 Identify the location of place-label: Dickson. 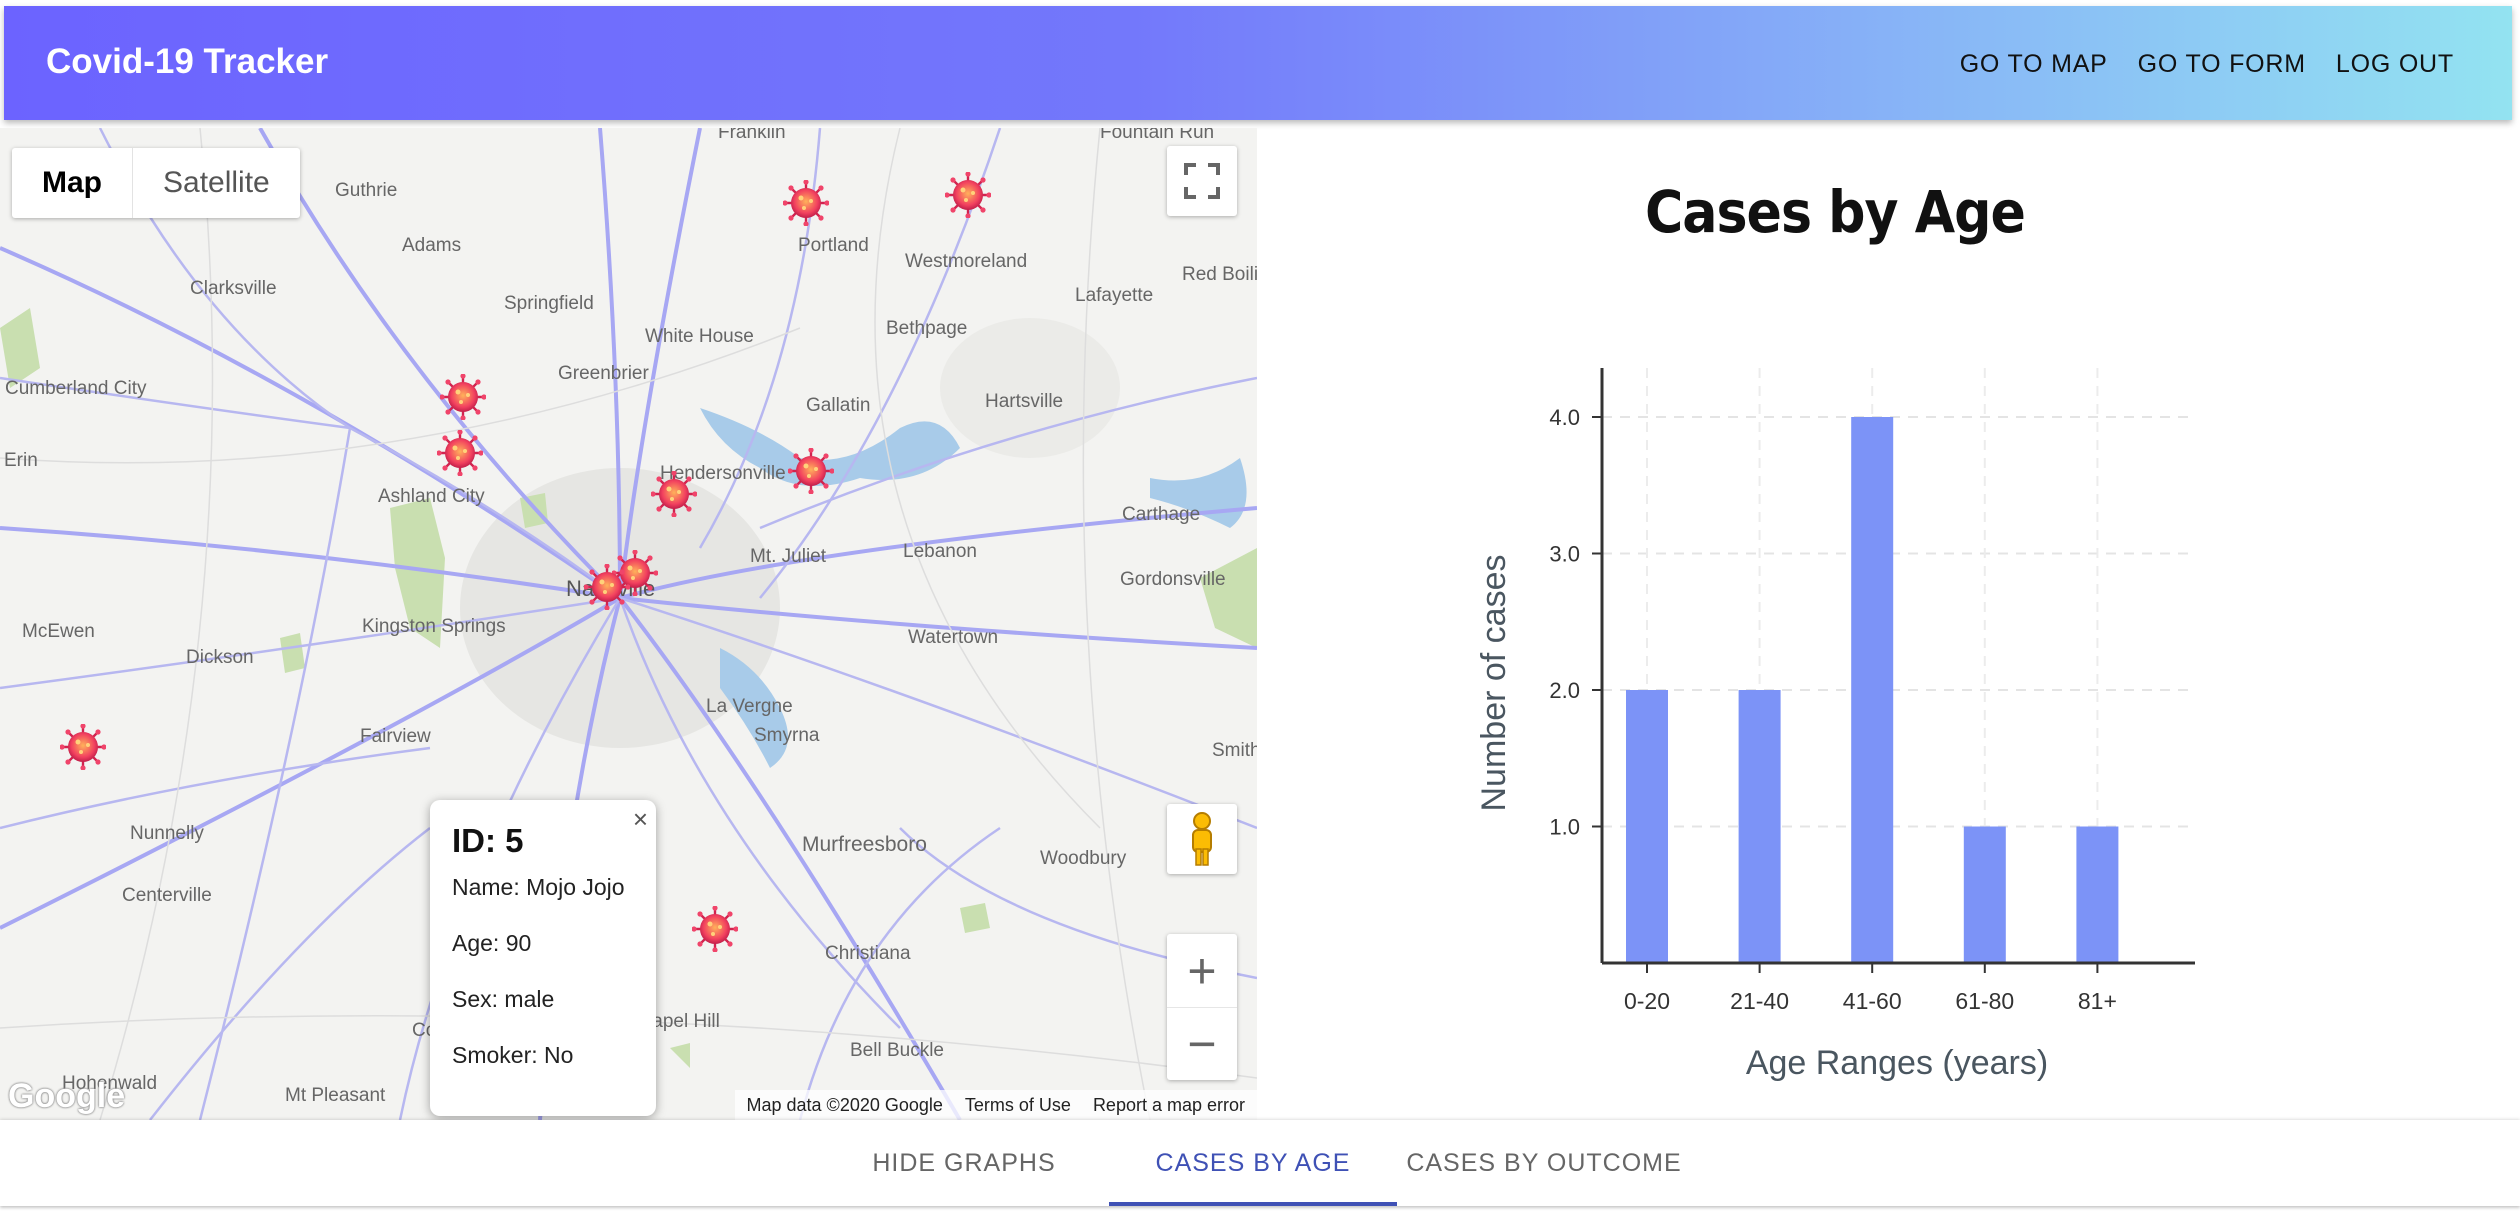
(220, 657).